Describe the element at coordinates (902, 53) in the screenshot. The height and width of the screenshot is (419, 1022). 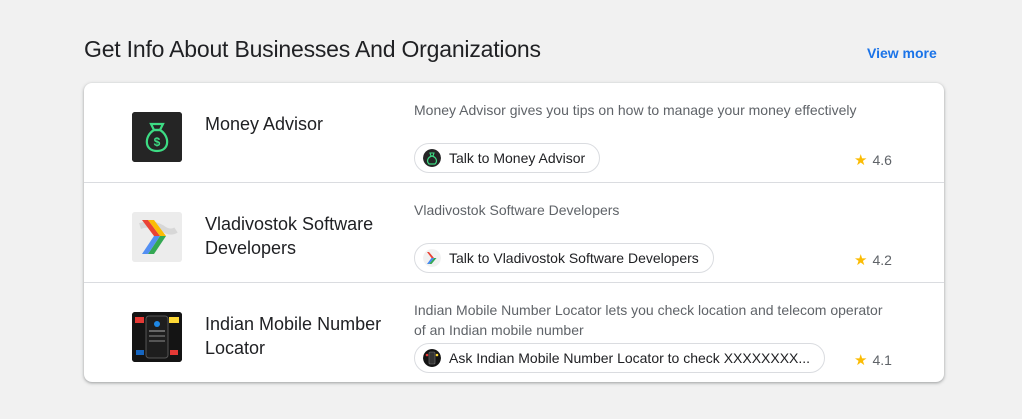
I see `view-more-link: View more` at that location.